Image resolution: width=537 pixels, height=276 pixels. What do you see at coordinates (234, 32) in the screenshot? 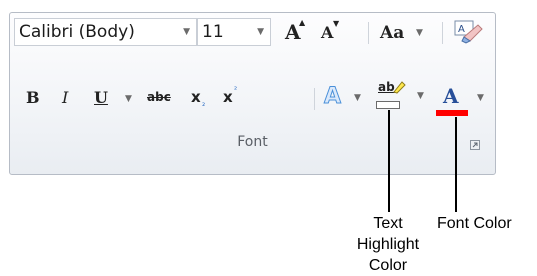
I see `font-size-combo: 11 ▼` at bounding box center [234, 32].